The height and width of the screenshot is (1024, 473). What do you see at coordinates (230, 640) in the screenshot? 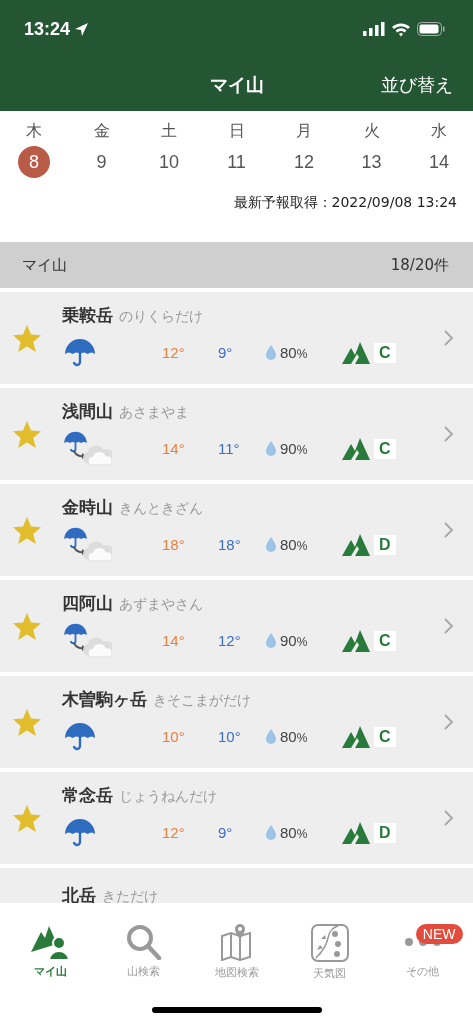
I see `low-temp: 12°` at bounding box center [230, 640].